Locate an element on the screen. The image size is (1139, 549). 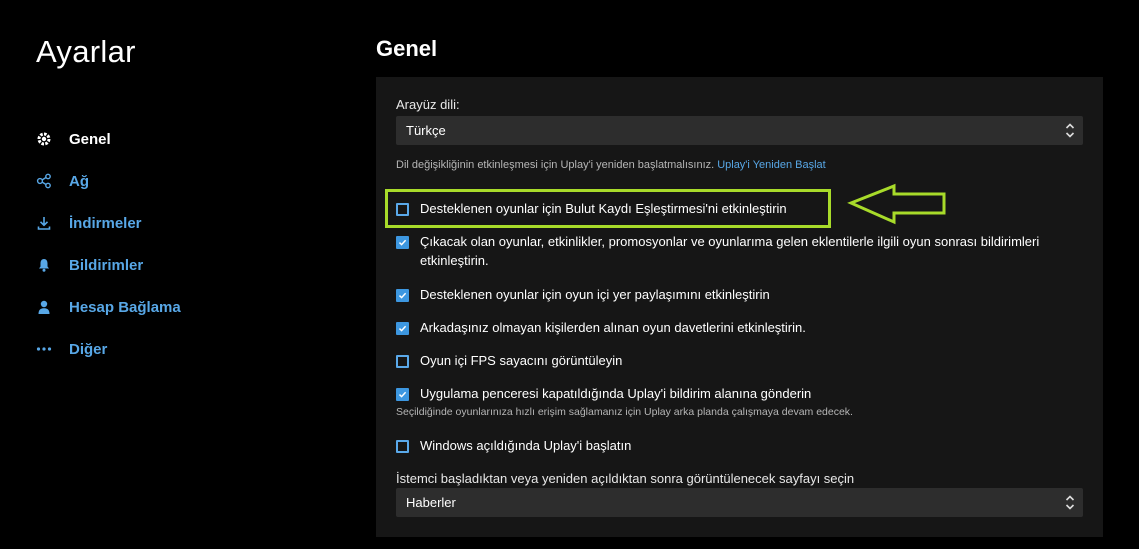
sidebar-item-label: Bildirimler is located at coordinates (106, 265).